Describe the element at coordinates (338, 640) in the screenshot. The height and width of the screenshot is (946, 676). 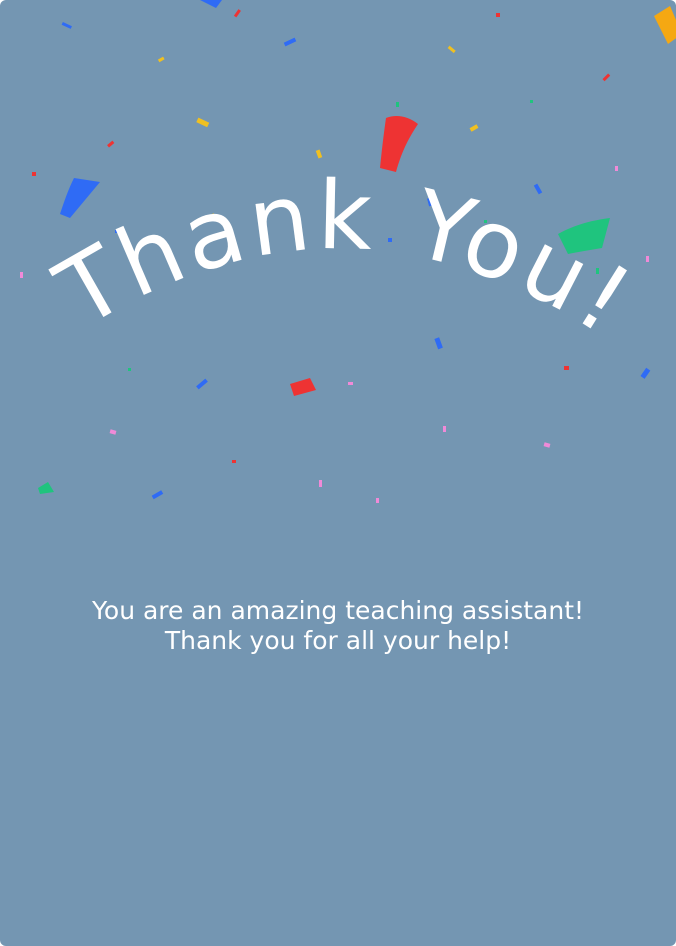
I see `message-line-2: Thank you for all your help!` at that location.